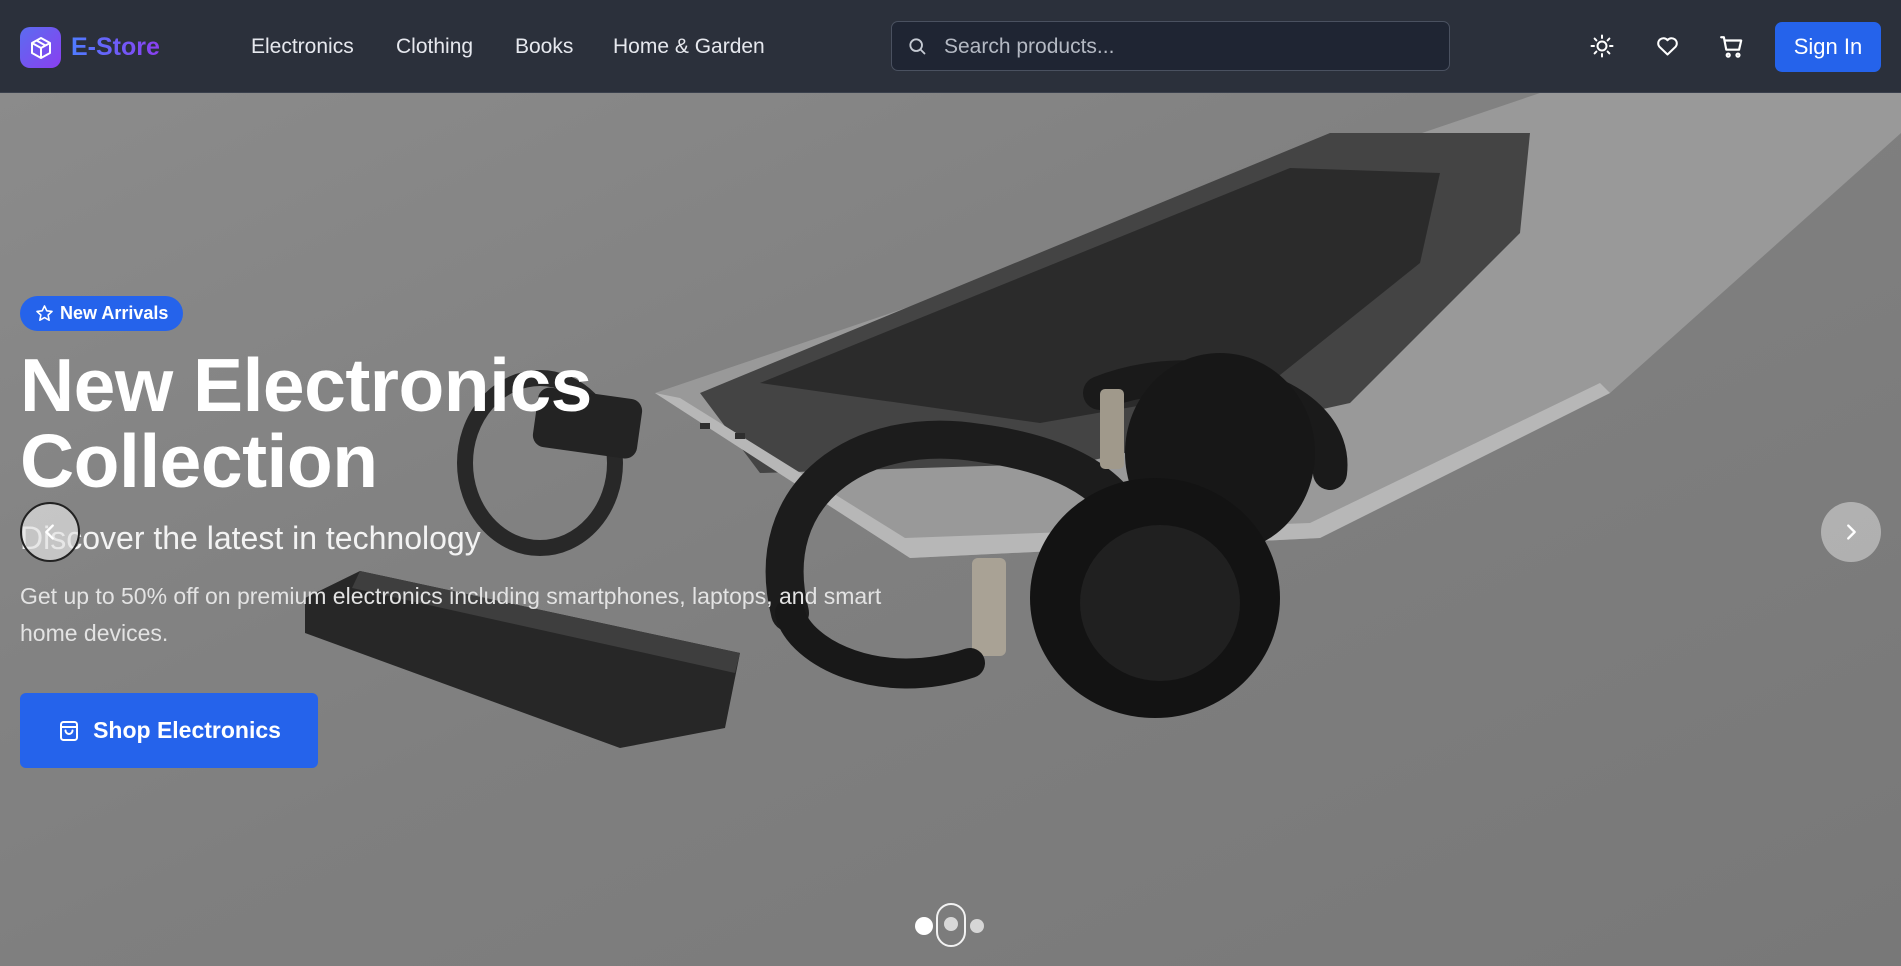 This screenshot has height=966, width=1901. I want to click on heart-icon, so click(1667, 46).